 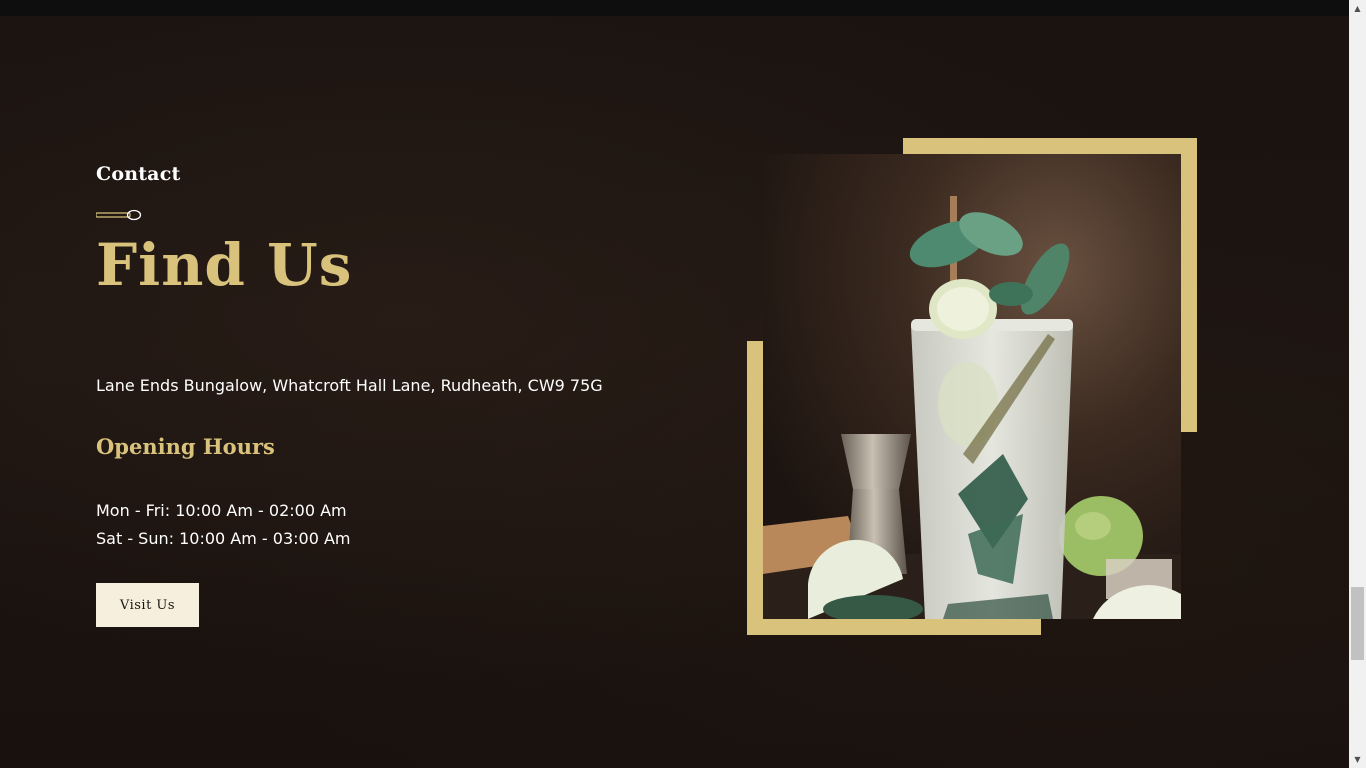 I want to click on arrow-down-icon: ▼, so click(x=1357, y=759).